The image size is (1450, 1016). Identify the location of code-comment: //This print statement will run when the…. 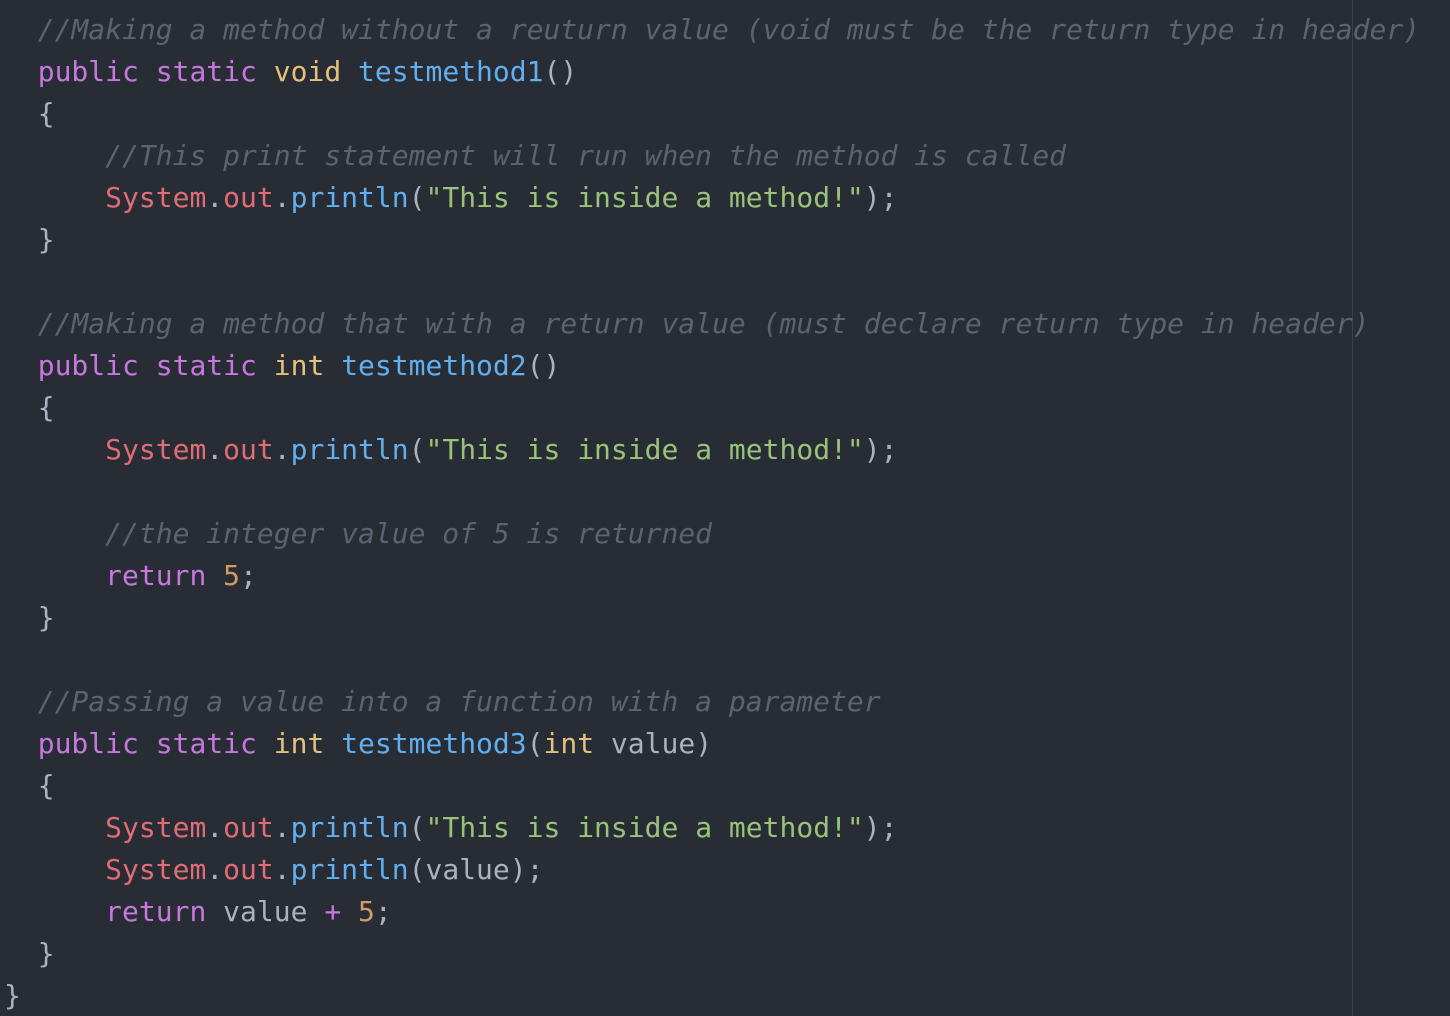
(535, 155).